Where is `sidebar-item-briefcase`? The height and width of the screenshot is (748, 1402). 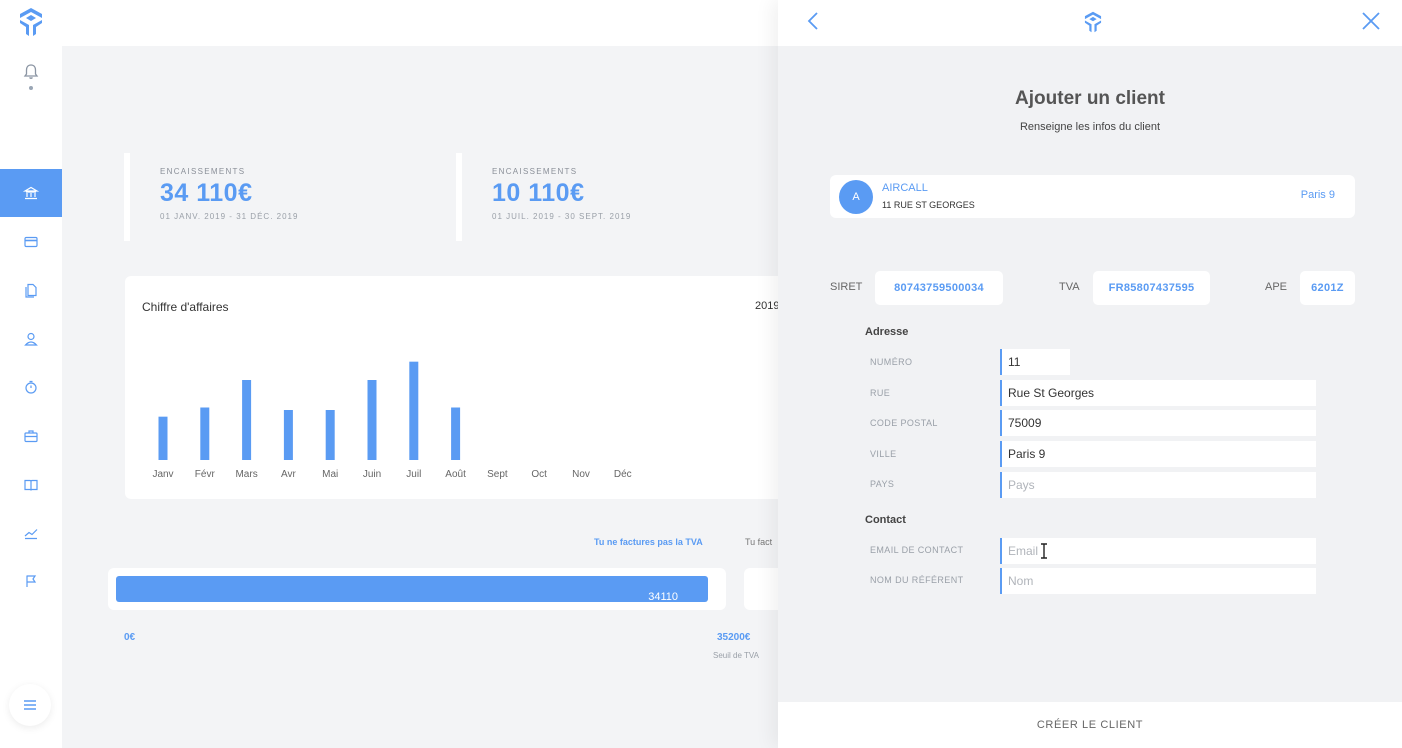 sidebar-item-briefcase is located at coordinates (31, 436).